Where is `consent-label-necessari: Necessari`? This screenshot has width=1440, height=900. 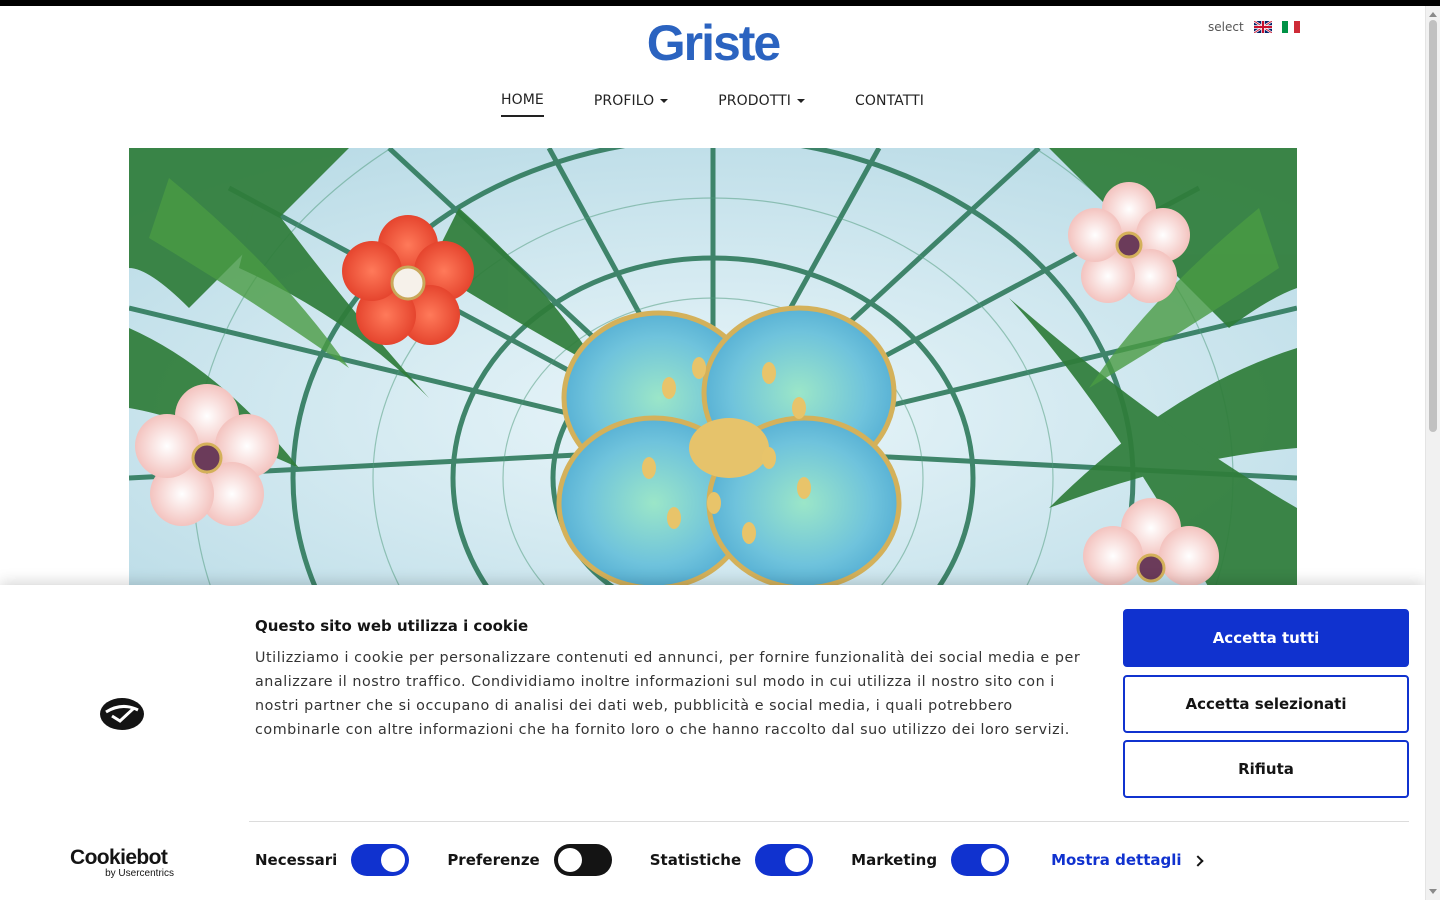
consent-label-necessari: Necessari is located at coordinates (296, 860).